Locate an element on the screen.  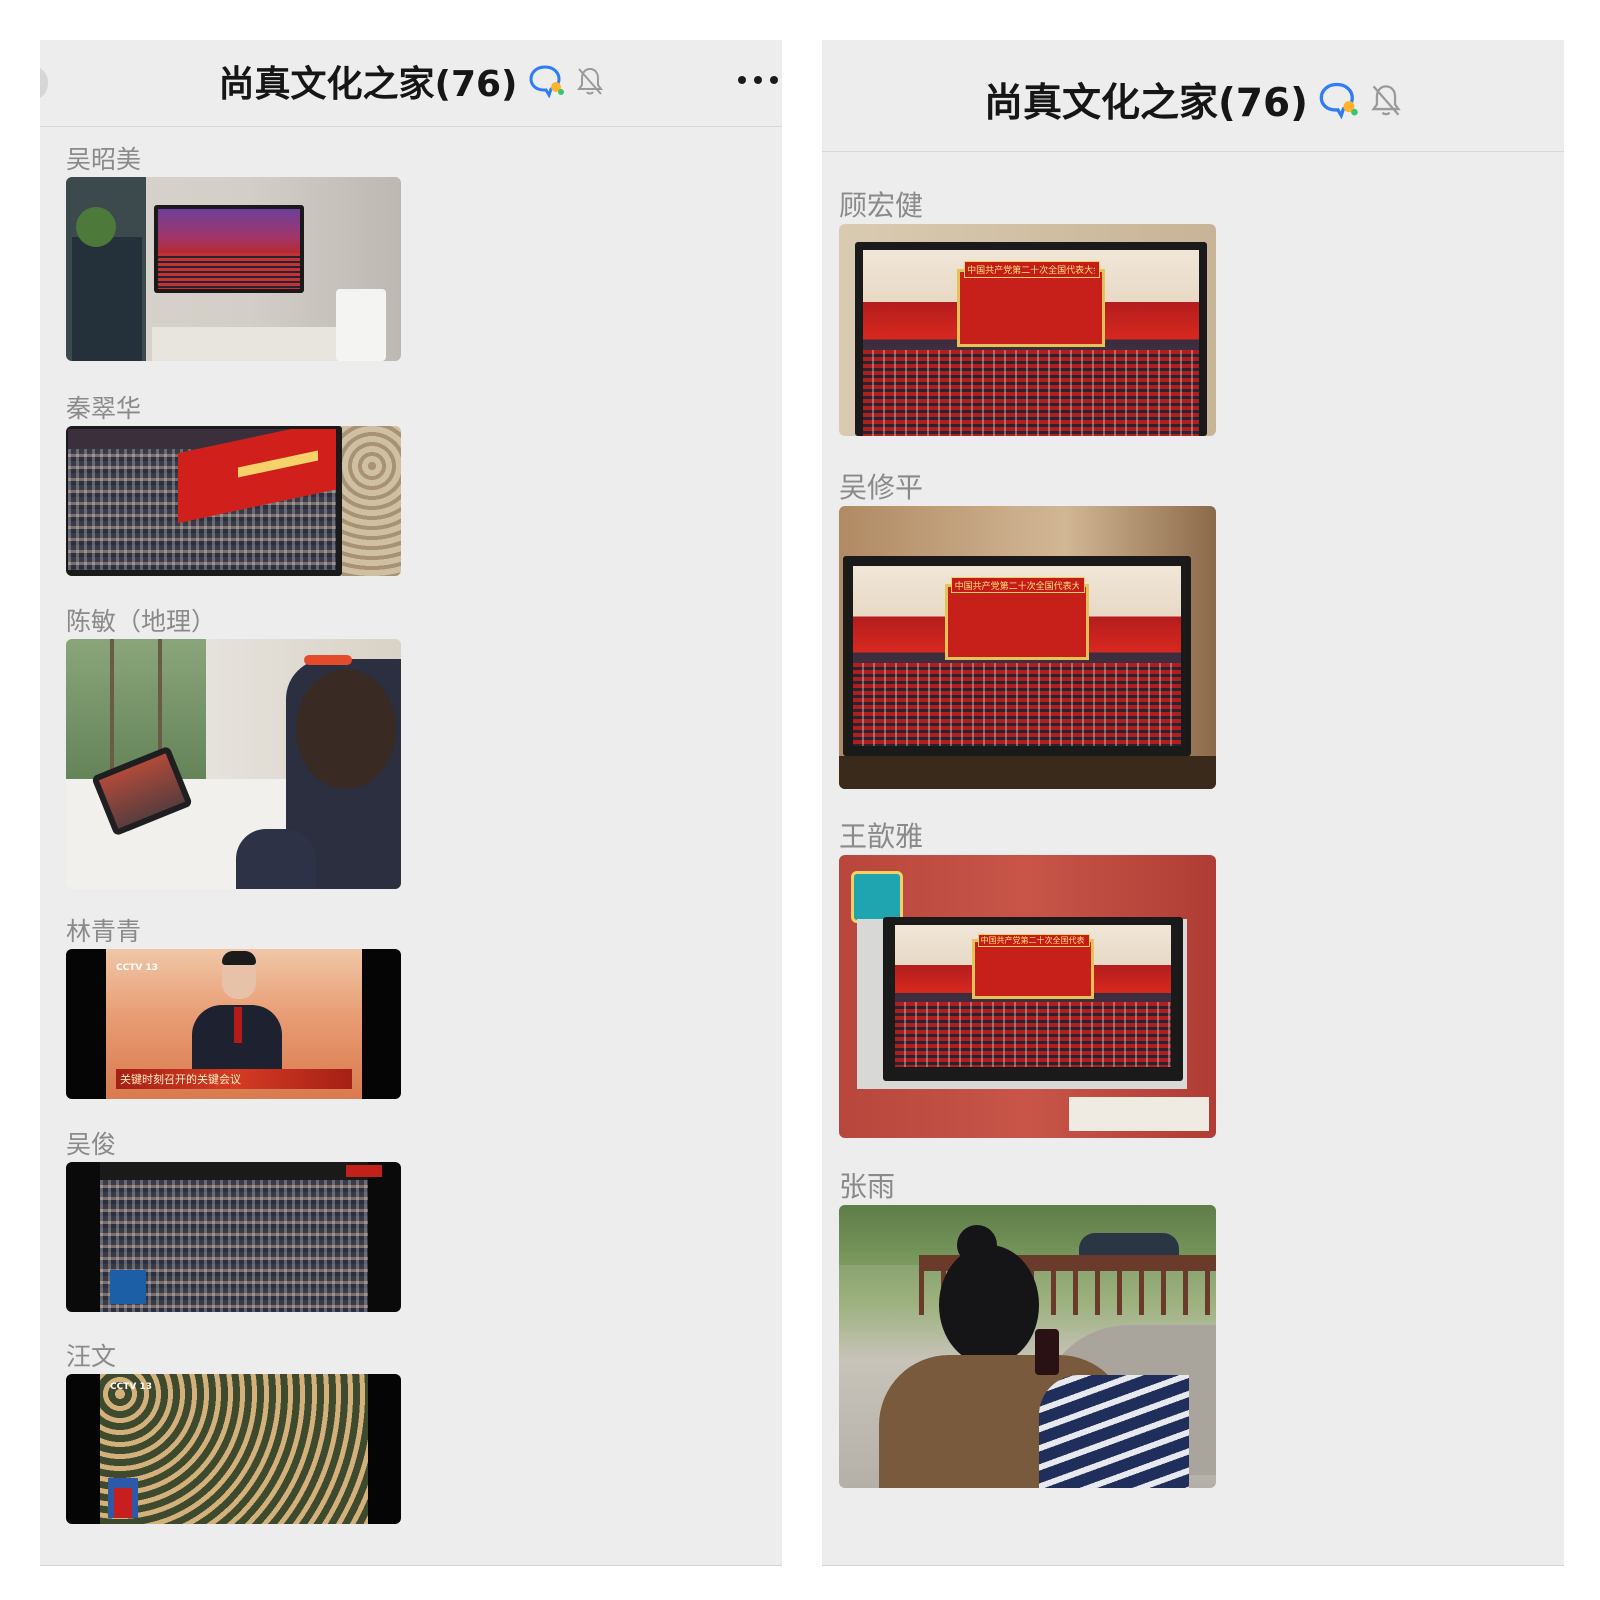
message-item: 顾宏健 中国共产党第二十次全国代表大会 is located at coordinates (1029, 311).